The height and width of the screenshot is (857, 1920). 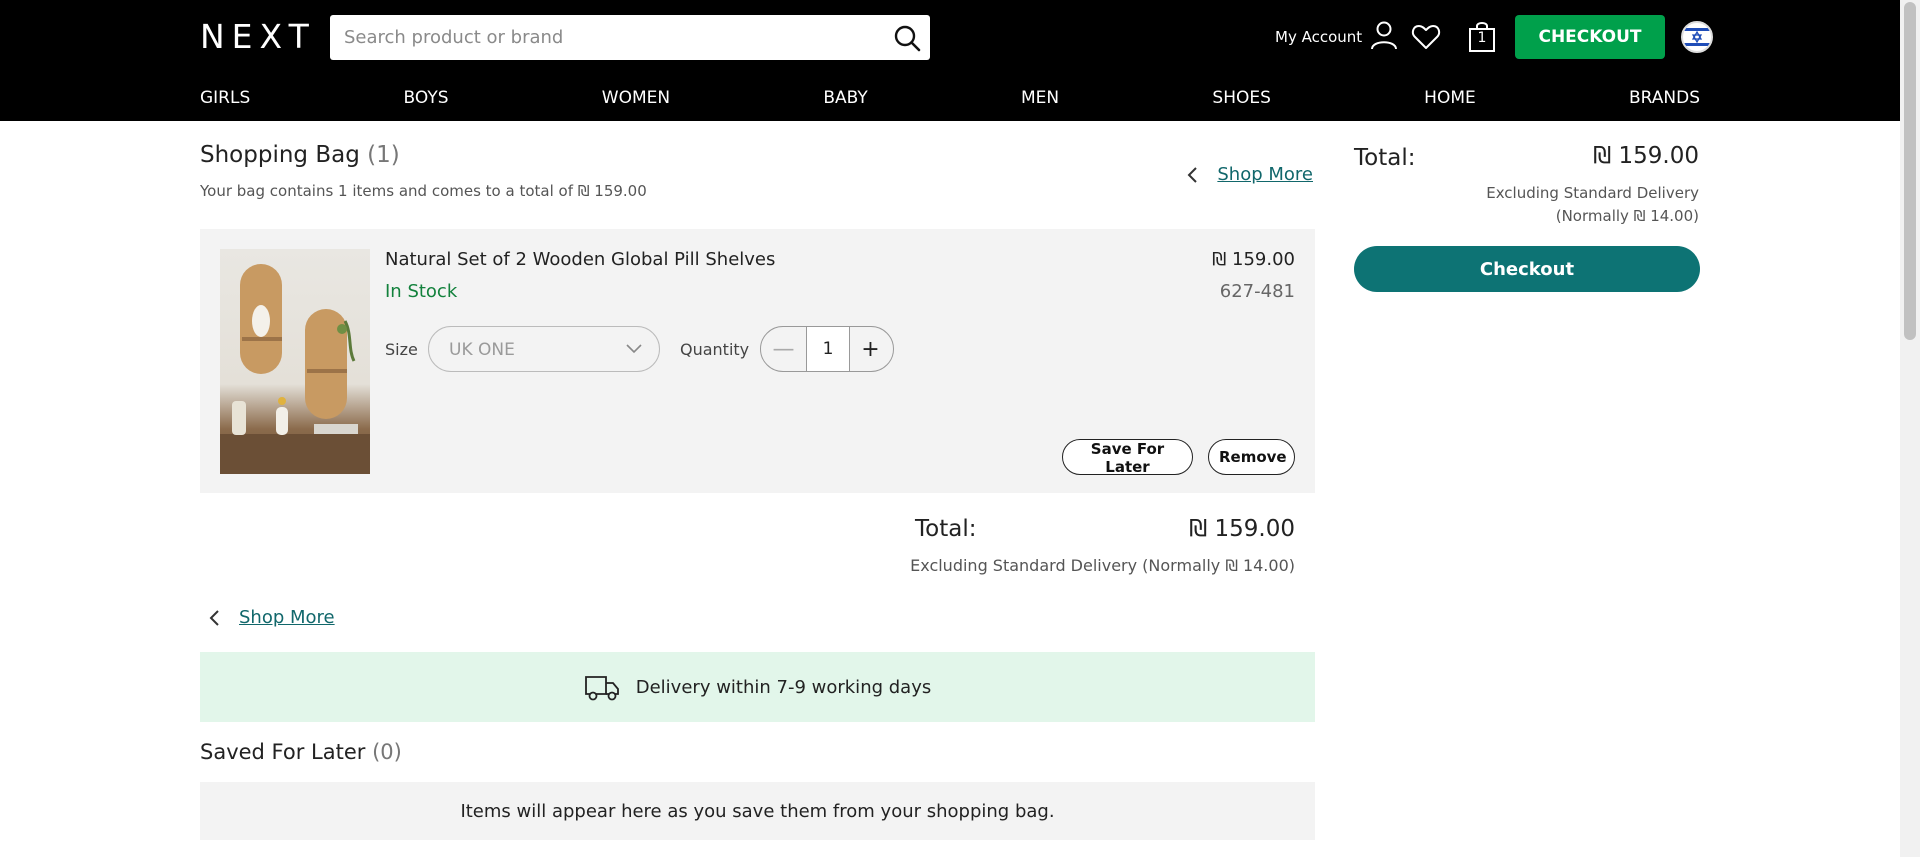 I want to click on increase-quantity-button: +, so click(x=870, y=349).